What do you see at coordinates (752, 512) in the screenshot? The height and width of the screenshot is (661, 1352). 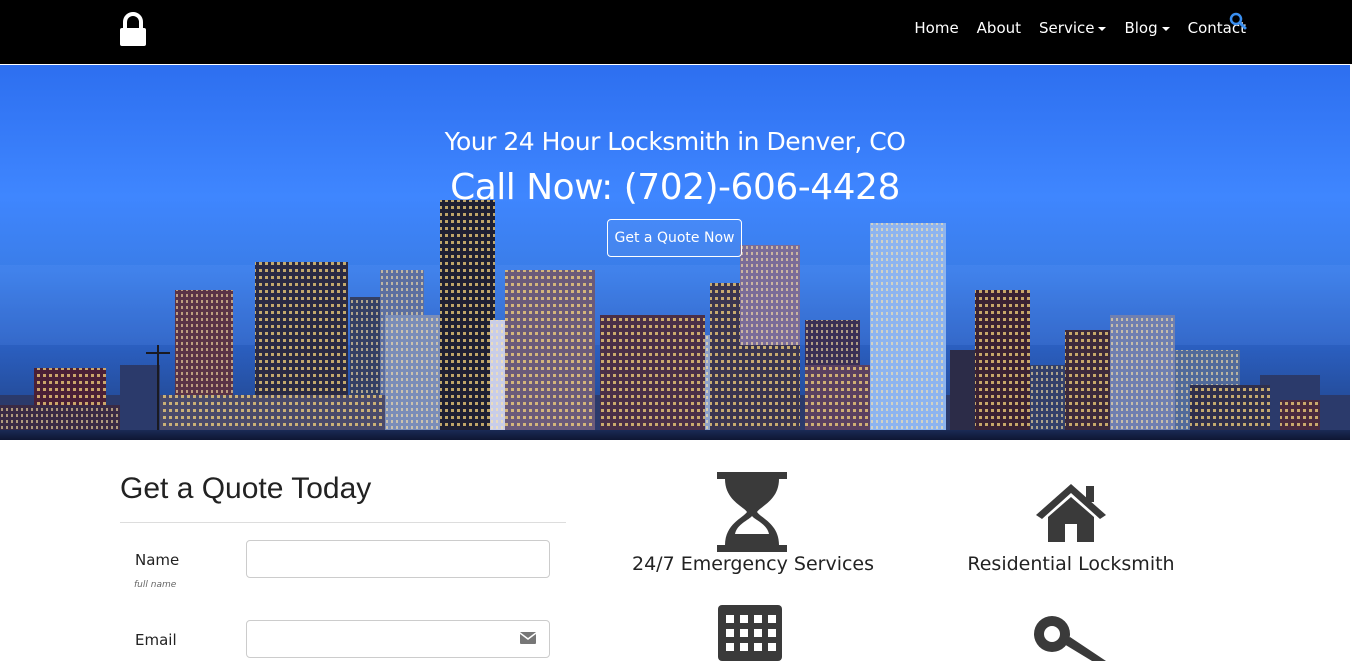 I see `hourglass-icon` at bounding box center [752, 512].